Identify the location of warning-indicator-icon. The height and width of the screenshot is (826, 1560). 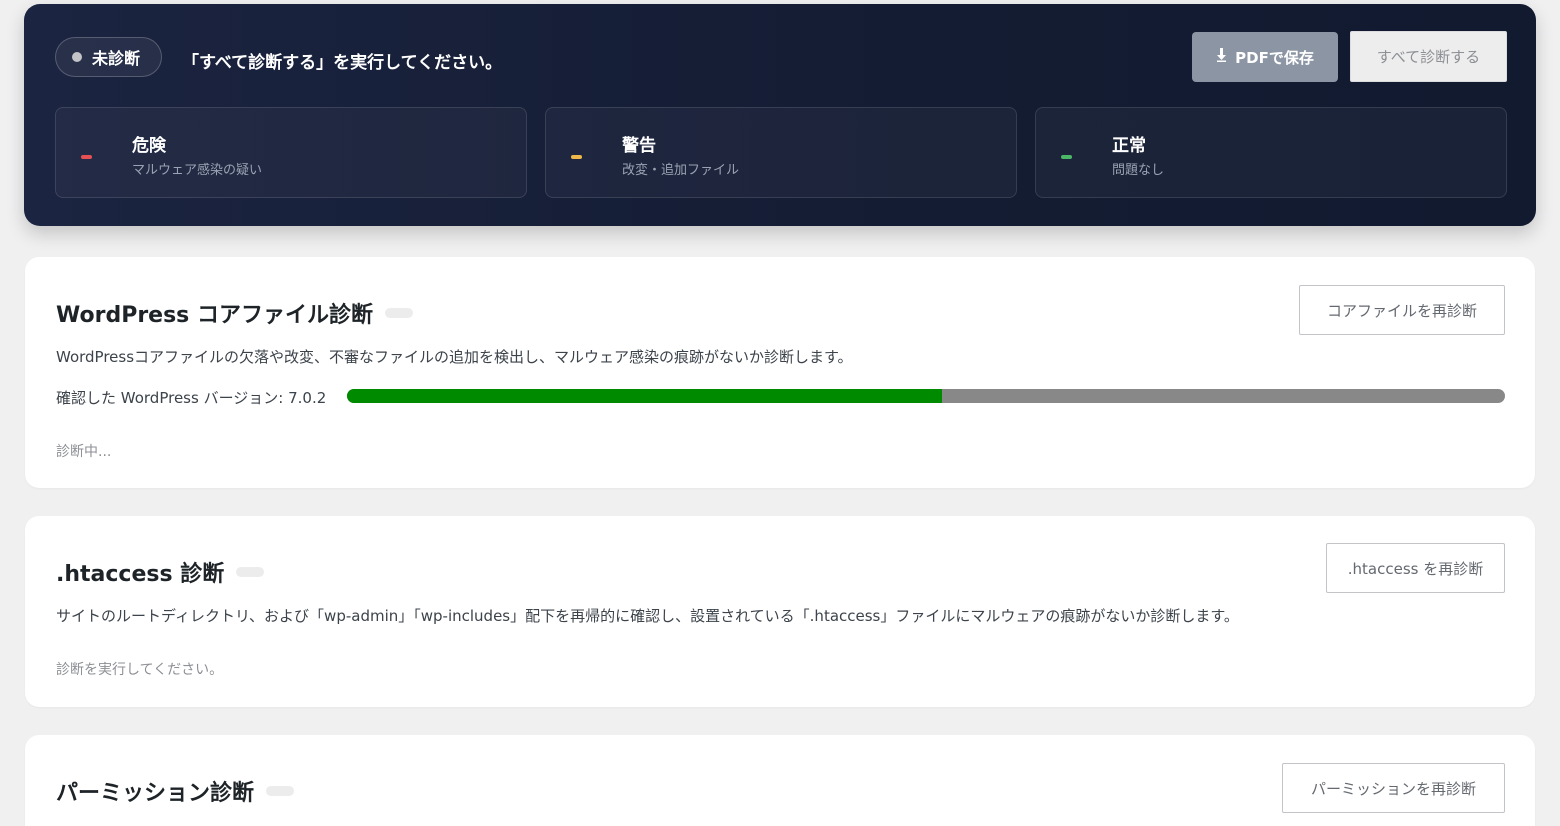
(576, 157).